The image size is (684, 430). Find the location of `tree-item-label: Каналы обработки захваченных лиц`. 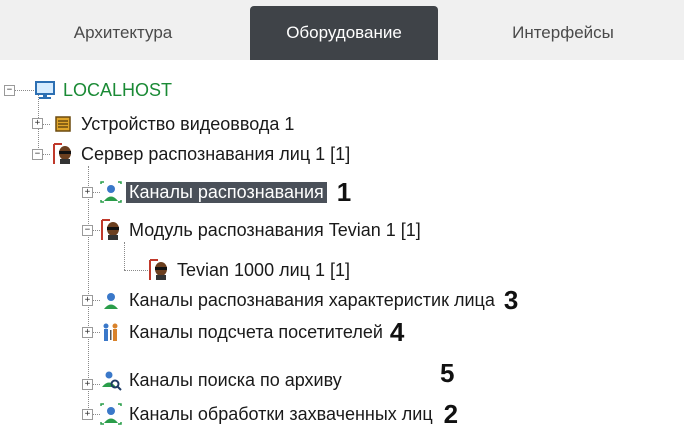

tree-item-label: Каналы обработки захваченных лиц is located at coordinates (281, 413).